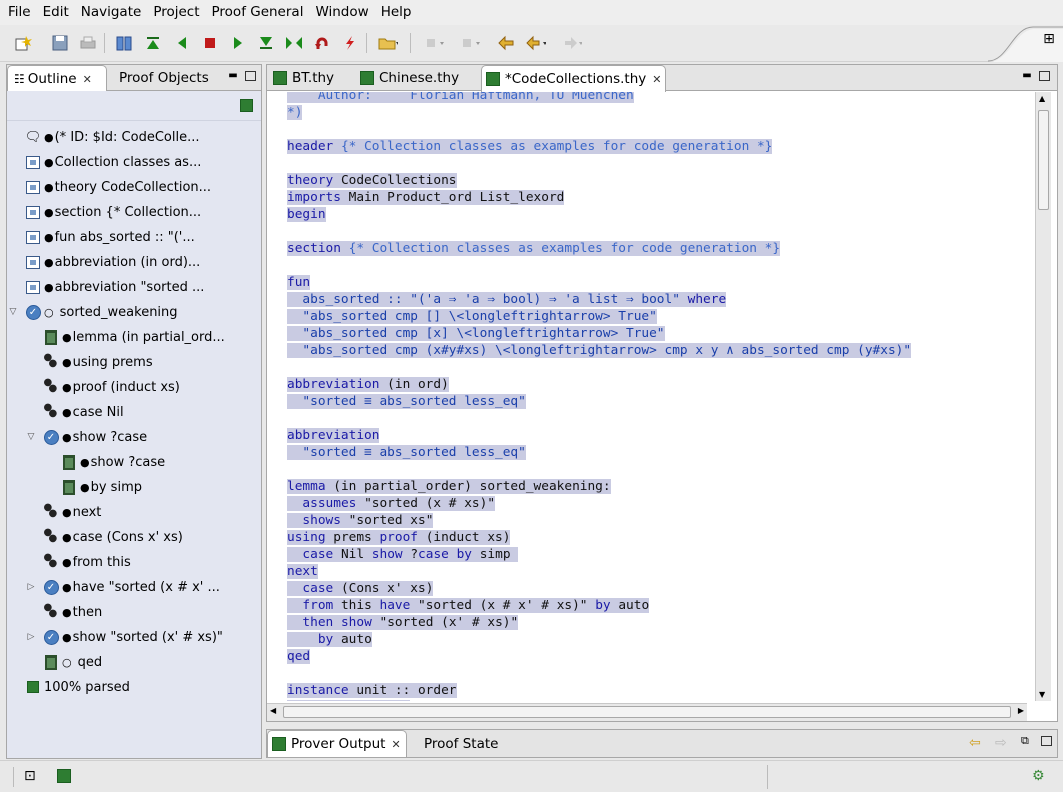 This screenshot has width=1063, height=792. Describe the element at coordinates (30, 776) in the screenshot. I see `fast-view-icon: ⊡` at that location.